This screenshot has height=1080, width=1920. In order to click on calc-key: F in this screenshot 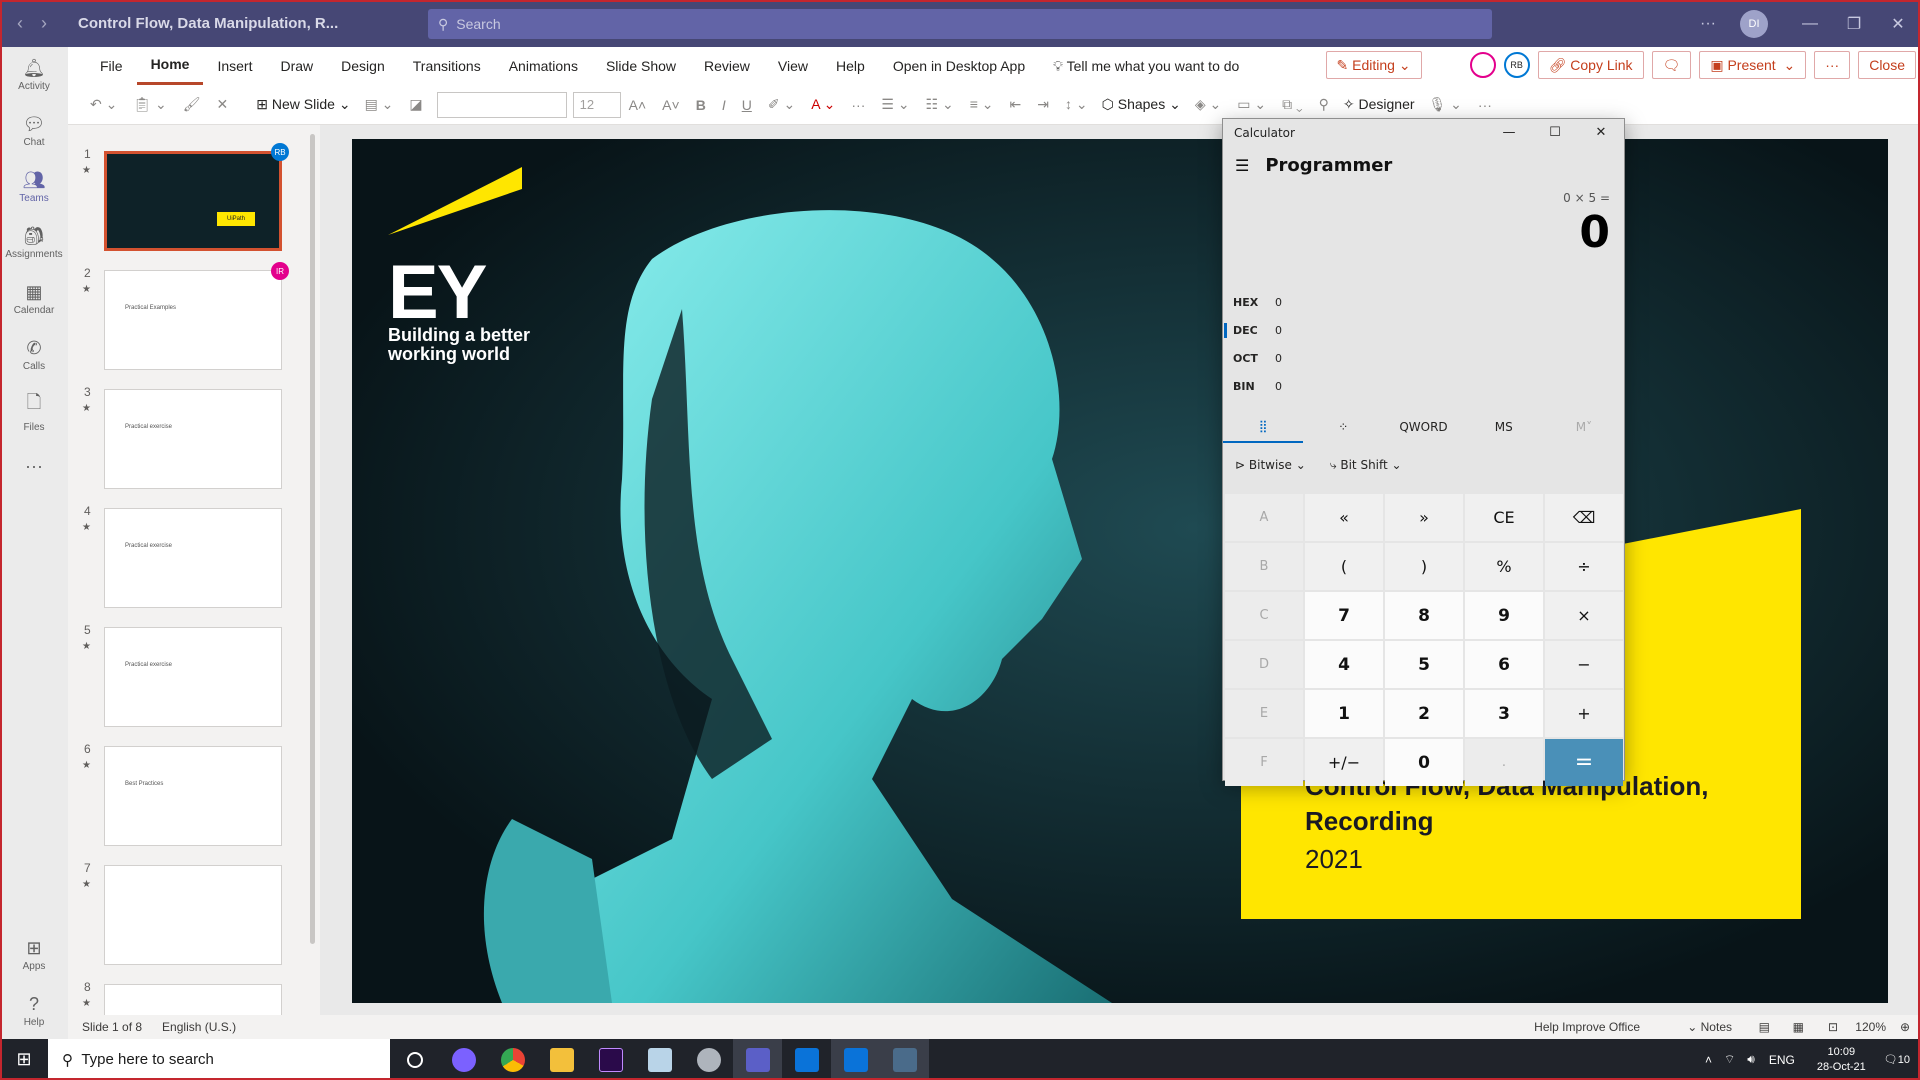, I will do `click(1264, 762)`.